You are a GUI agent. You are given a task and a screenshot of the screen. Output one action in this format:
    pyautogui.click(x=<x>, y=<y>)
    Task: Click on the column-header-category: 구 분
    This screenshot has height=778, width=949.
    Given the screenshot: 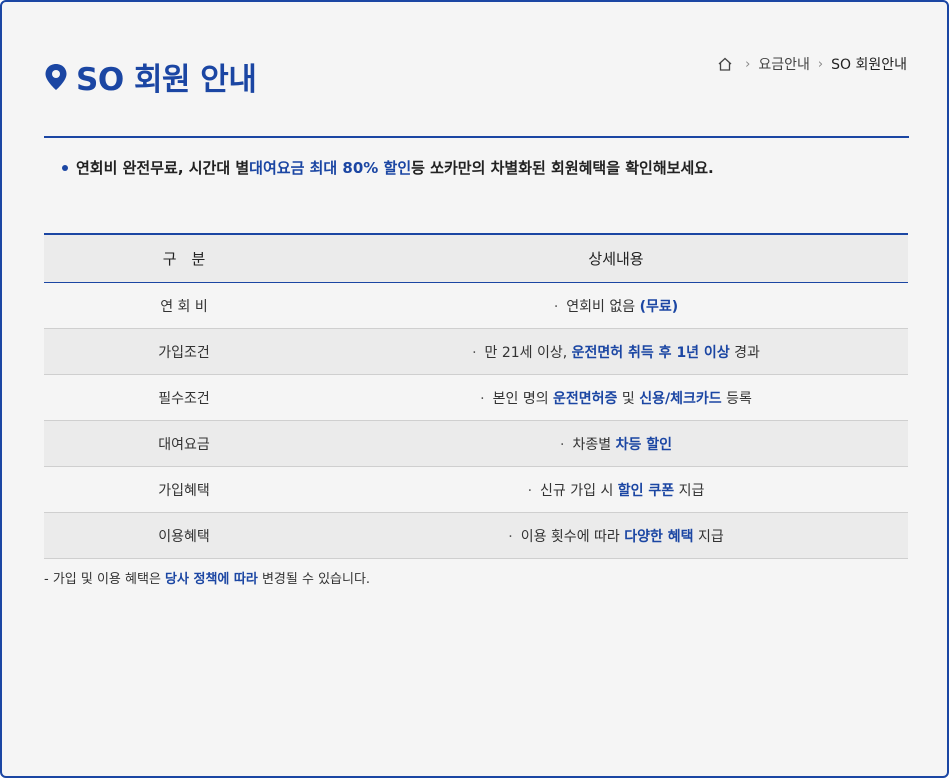 What is the action you would take?
    pyautogui.click(x=184, y=258)
    